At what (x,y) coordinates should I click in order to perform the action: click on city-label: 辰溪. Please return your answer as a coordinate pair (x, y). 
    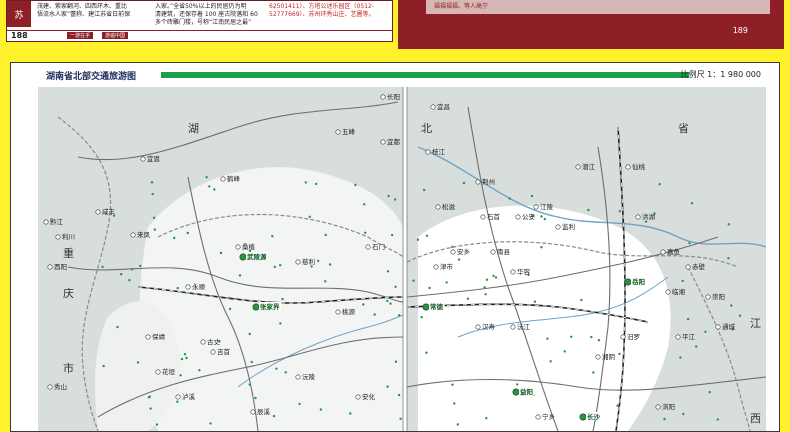
    Looking at the image, I should click on (264, 411).